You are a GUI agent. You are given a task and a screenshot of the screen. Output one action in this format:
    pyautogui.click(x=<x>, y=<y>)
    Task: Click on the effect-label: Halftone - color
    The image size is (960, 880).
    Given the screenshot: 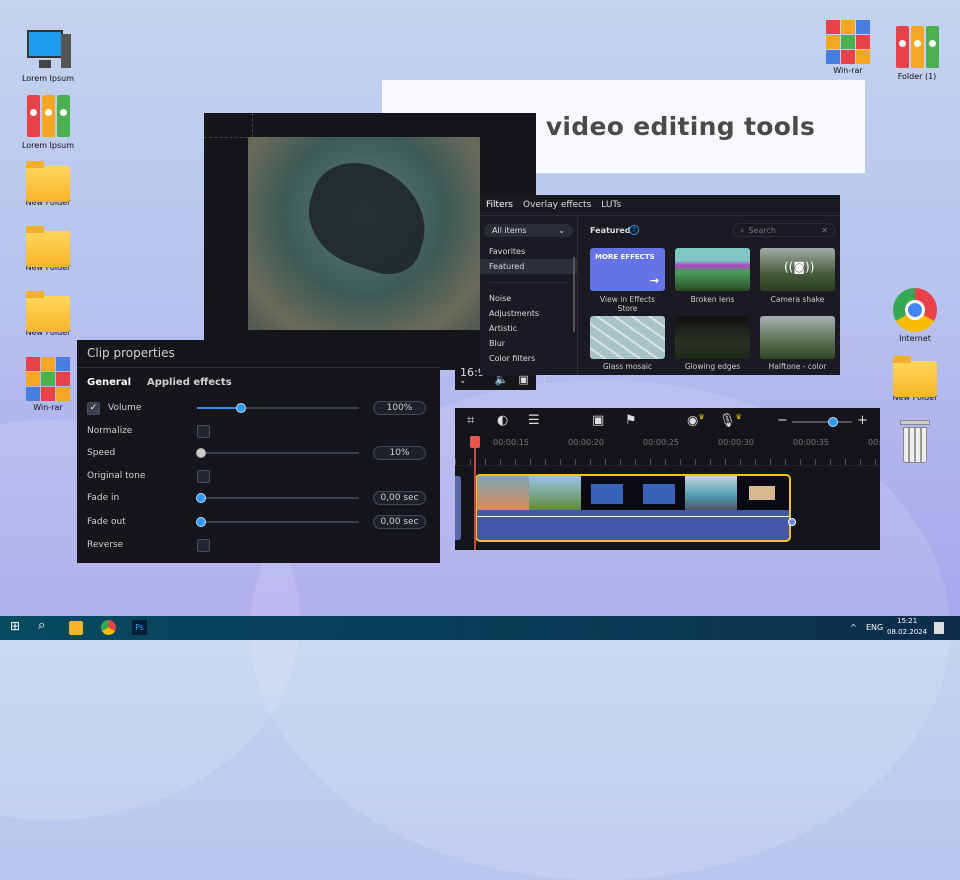 What is the action you would take?
    pyautogui.click(x=797, y=366)
    